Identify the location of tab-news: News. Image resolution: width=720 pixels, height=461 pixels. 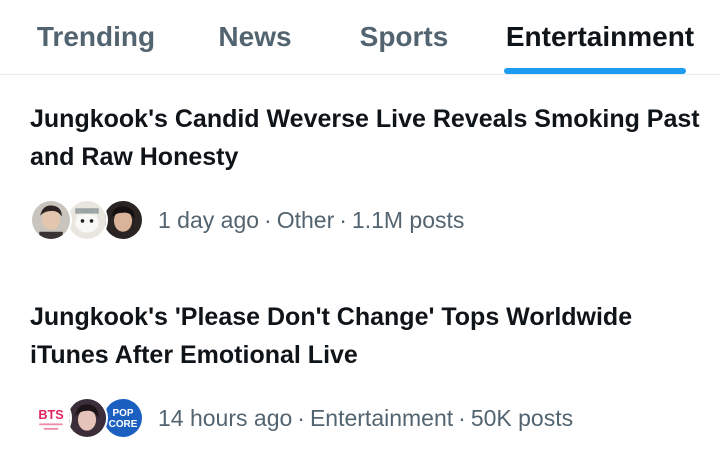
(255, 37).